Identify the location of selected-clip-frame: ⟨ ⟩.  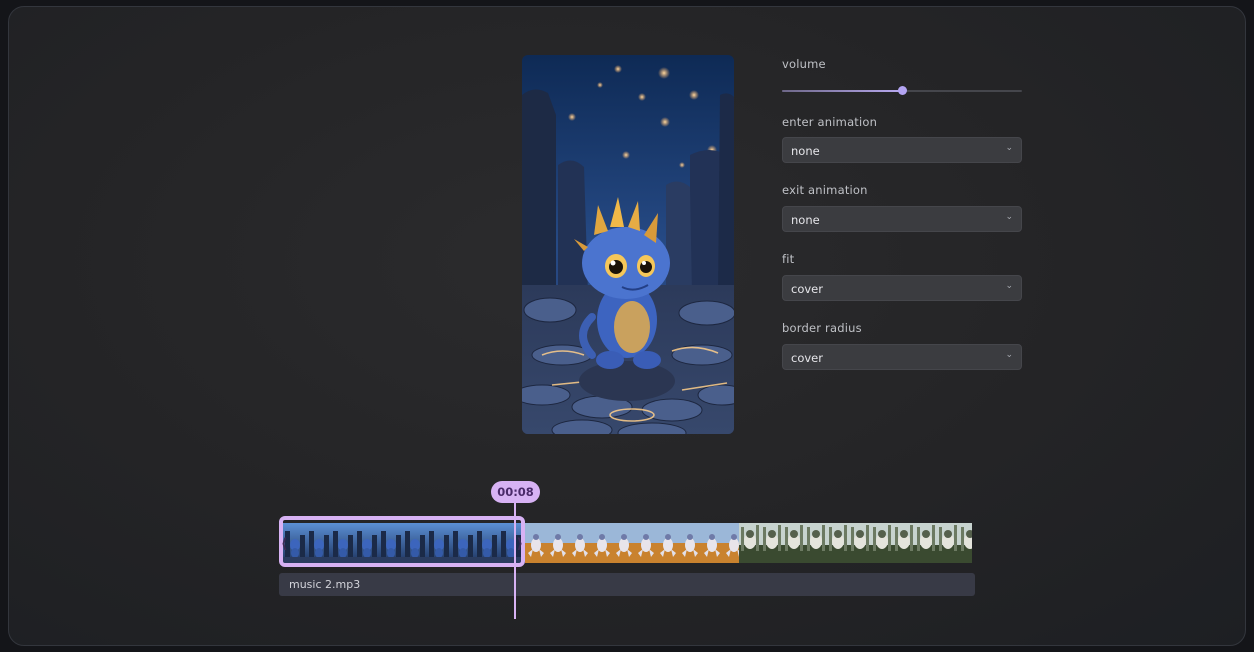
(402, 541).